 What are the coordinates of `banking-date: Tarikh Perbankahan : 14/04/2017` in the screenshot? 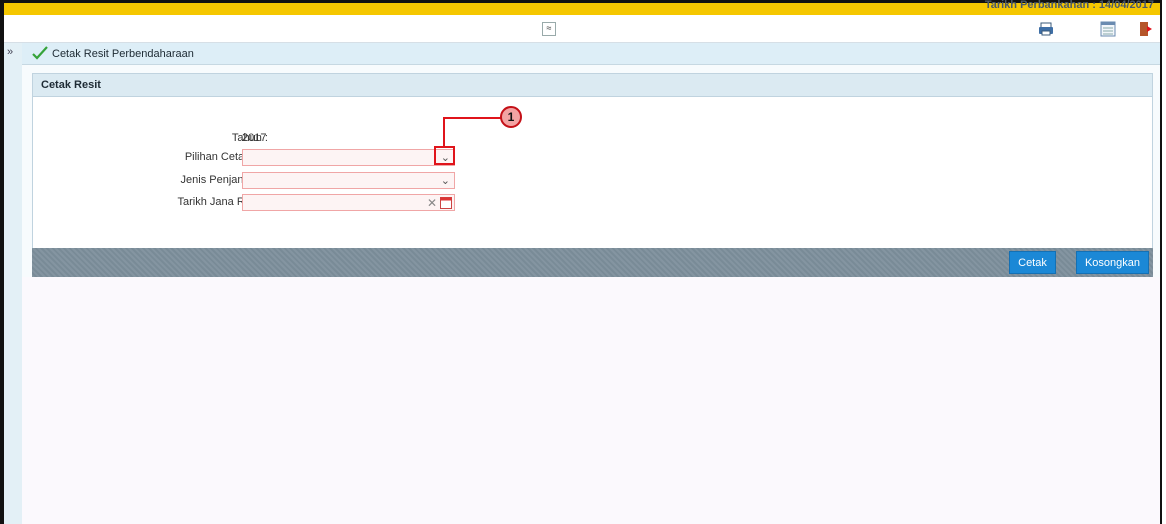 It's located at (1069, 5).